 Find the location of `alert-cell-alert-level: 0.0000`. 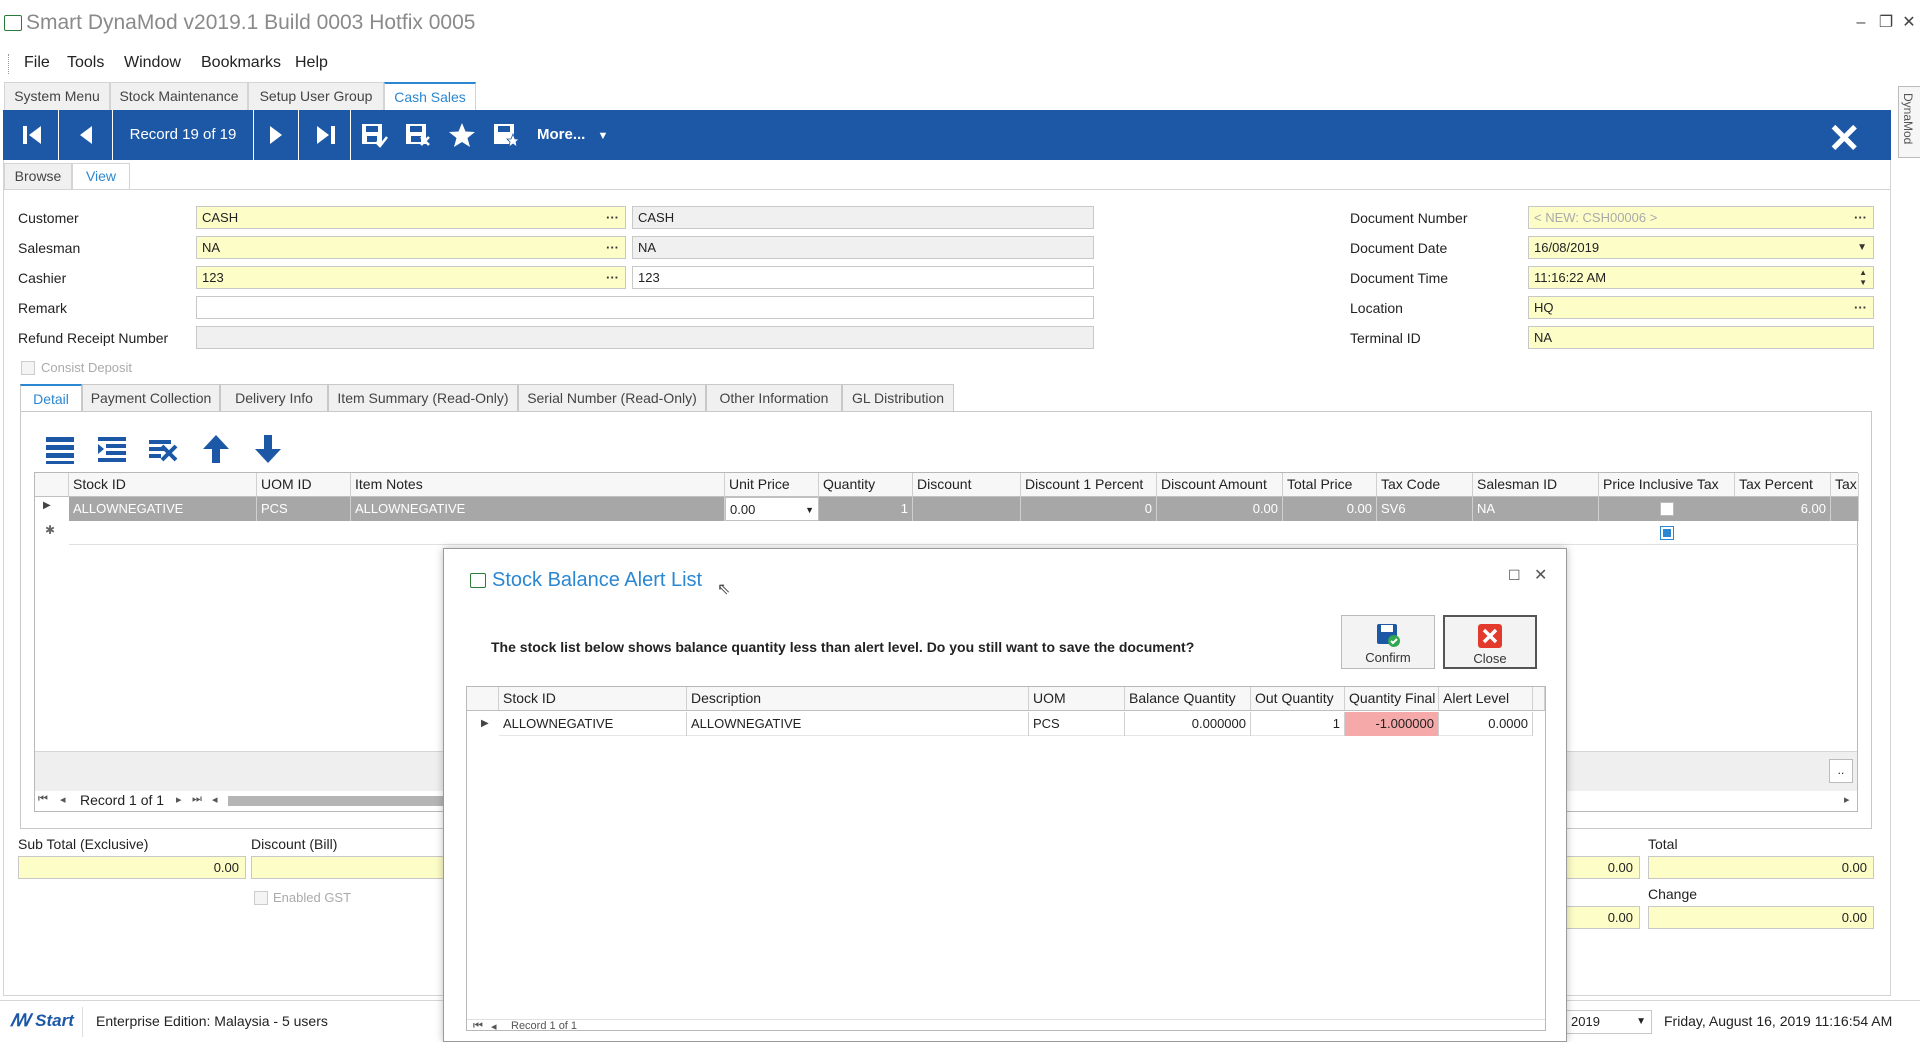

alert-cell-alert-level: 0.0000 is located at coordinates (1486, 724).